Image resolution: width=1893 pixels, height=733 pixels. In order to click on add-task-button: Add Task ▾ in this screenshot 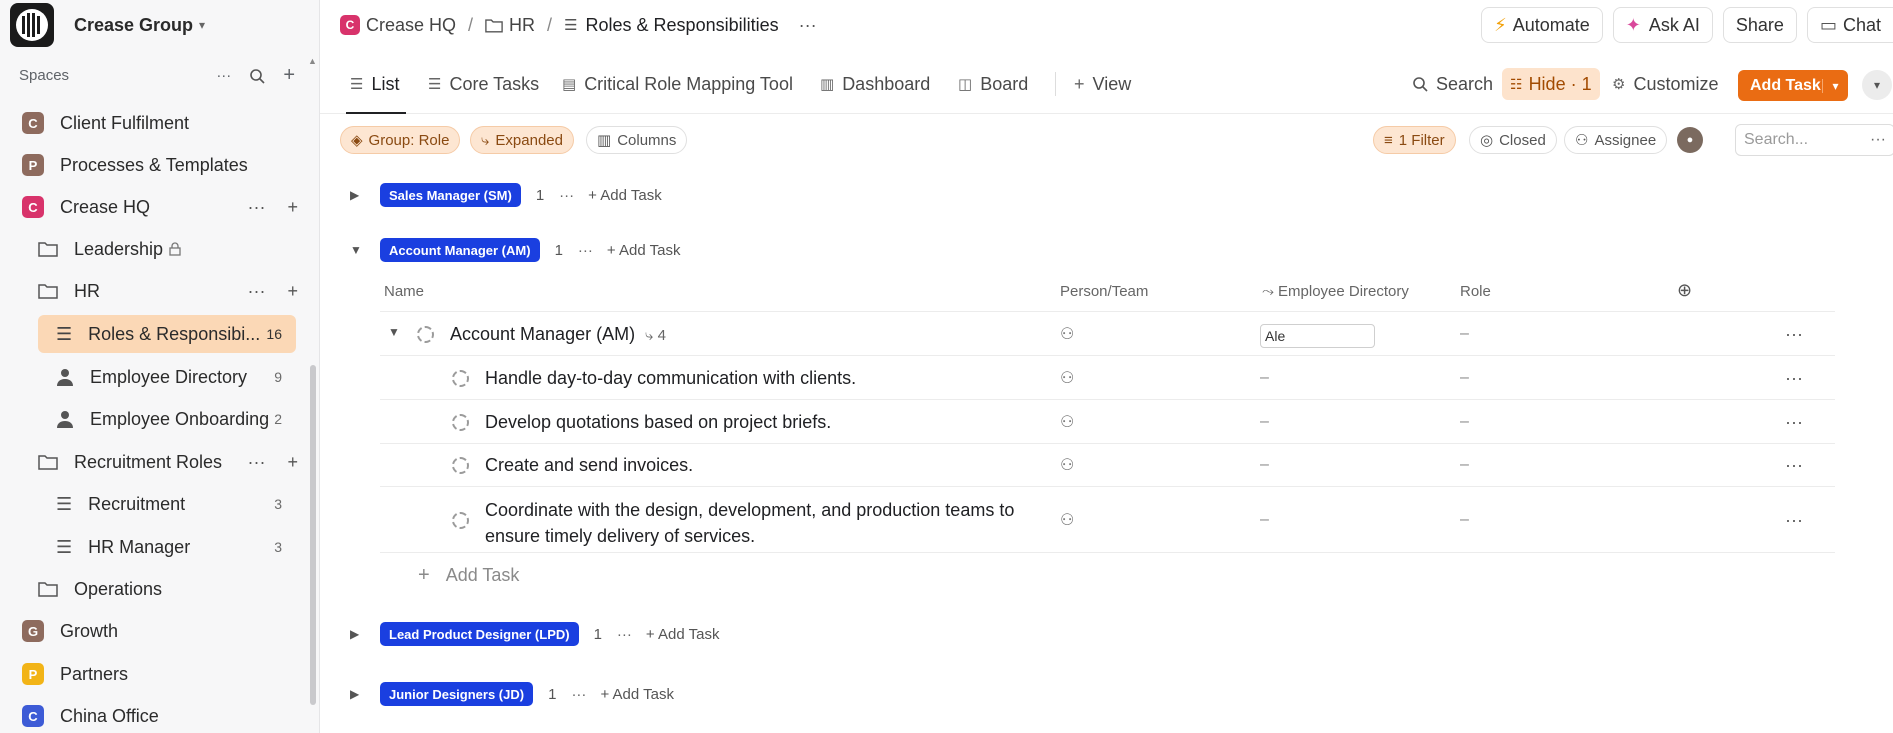, I will do `click(1793, 85)`.